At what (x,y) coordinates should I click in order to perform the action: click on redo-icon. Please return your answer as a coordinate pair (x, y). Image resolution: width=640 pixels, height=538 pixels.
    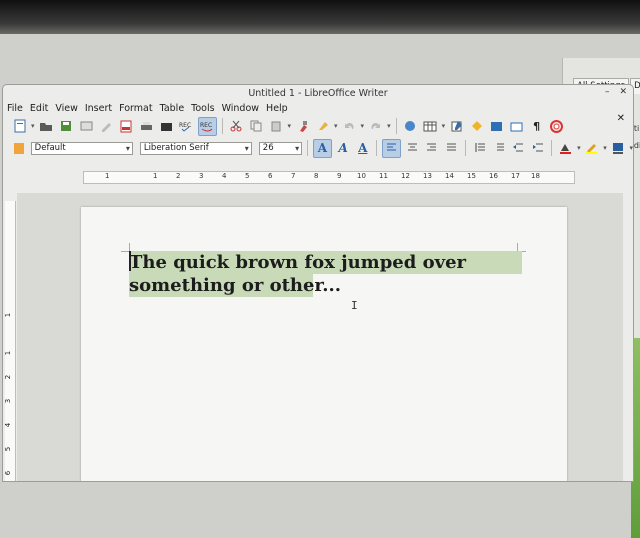
    Looking at the image, I should click on (375, 126).